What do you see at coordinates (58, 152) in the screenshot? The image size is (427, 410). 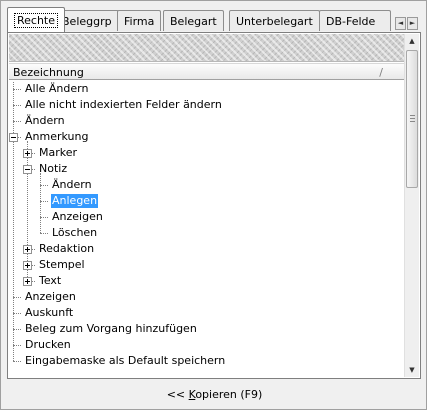 I see `tree-item-label: Marker` at bounding box center [58, 152].